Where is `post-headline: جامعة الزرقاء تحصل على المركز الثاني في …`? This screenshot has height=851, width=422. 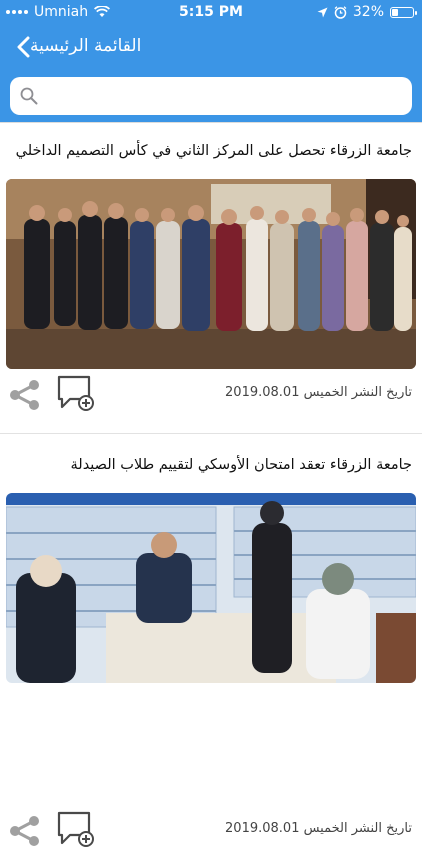
post-headline: جامعة الزرقاء تحصل على المركز الثاني في … is located at coordinates (211, 151).